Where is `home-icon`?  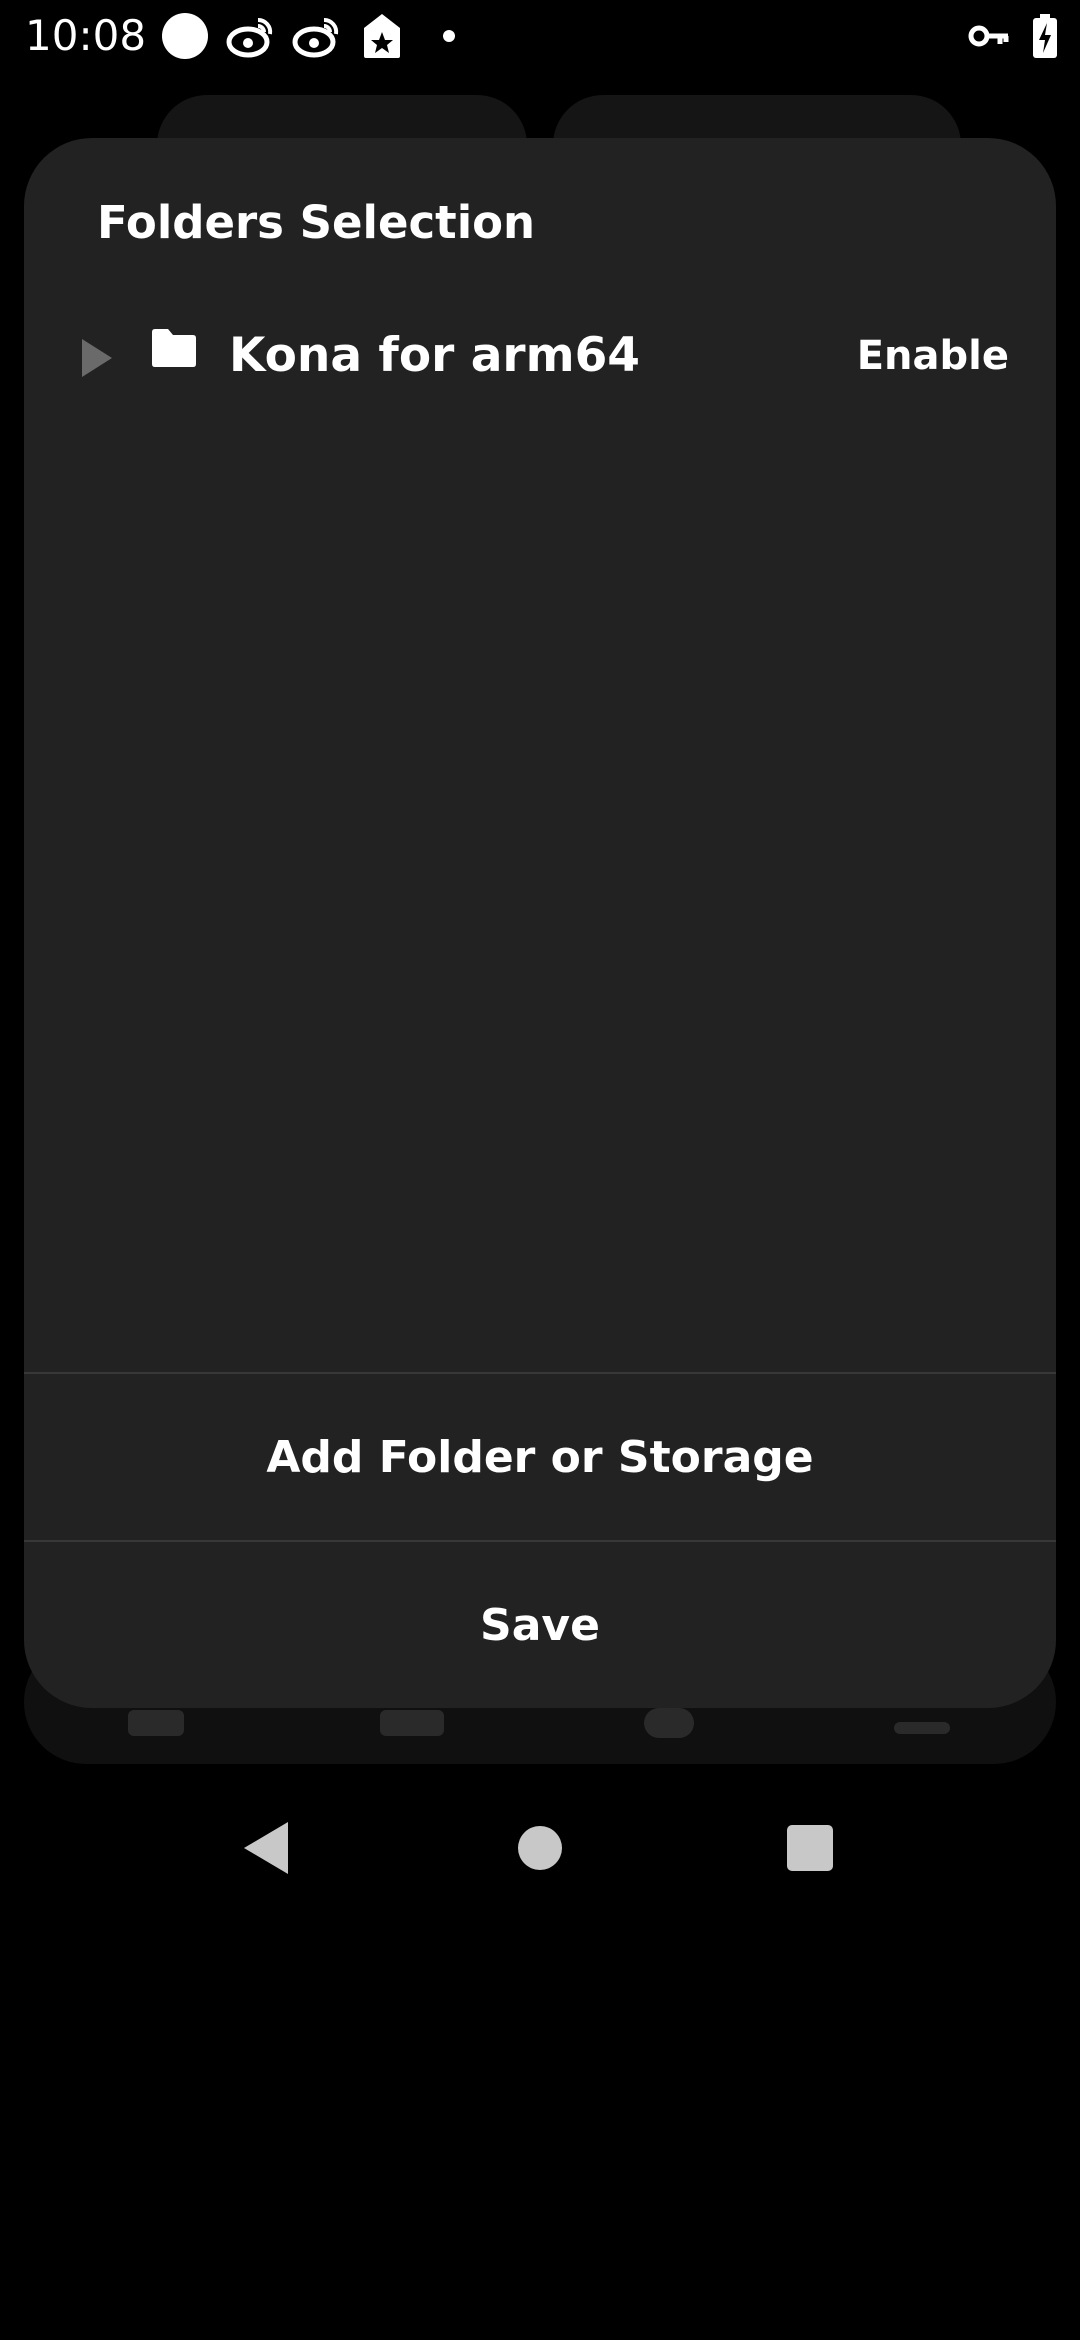
home-icon is located at coordinates (540, 1848).